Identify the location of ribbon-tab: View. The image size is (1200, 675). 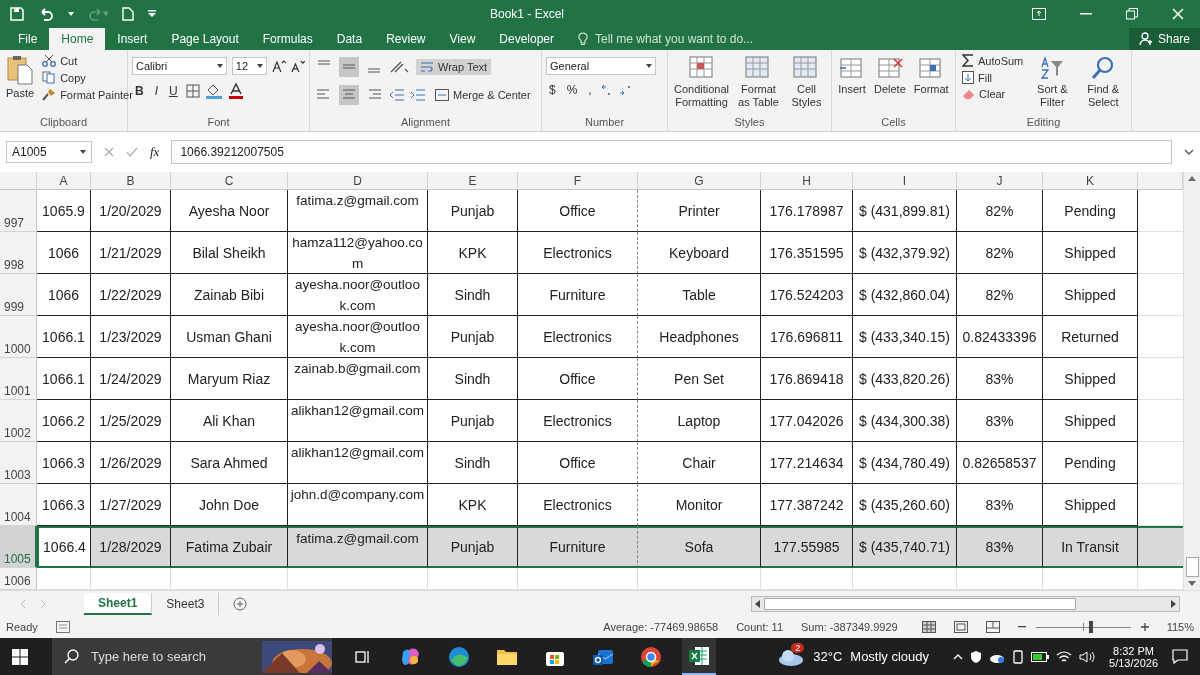
(462, 39).